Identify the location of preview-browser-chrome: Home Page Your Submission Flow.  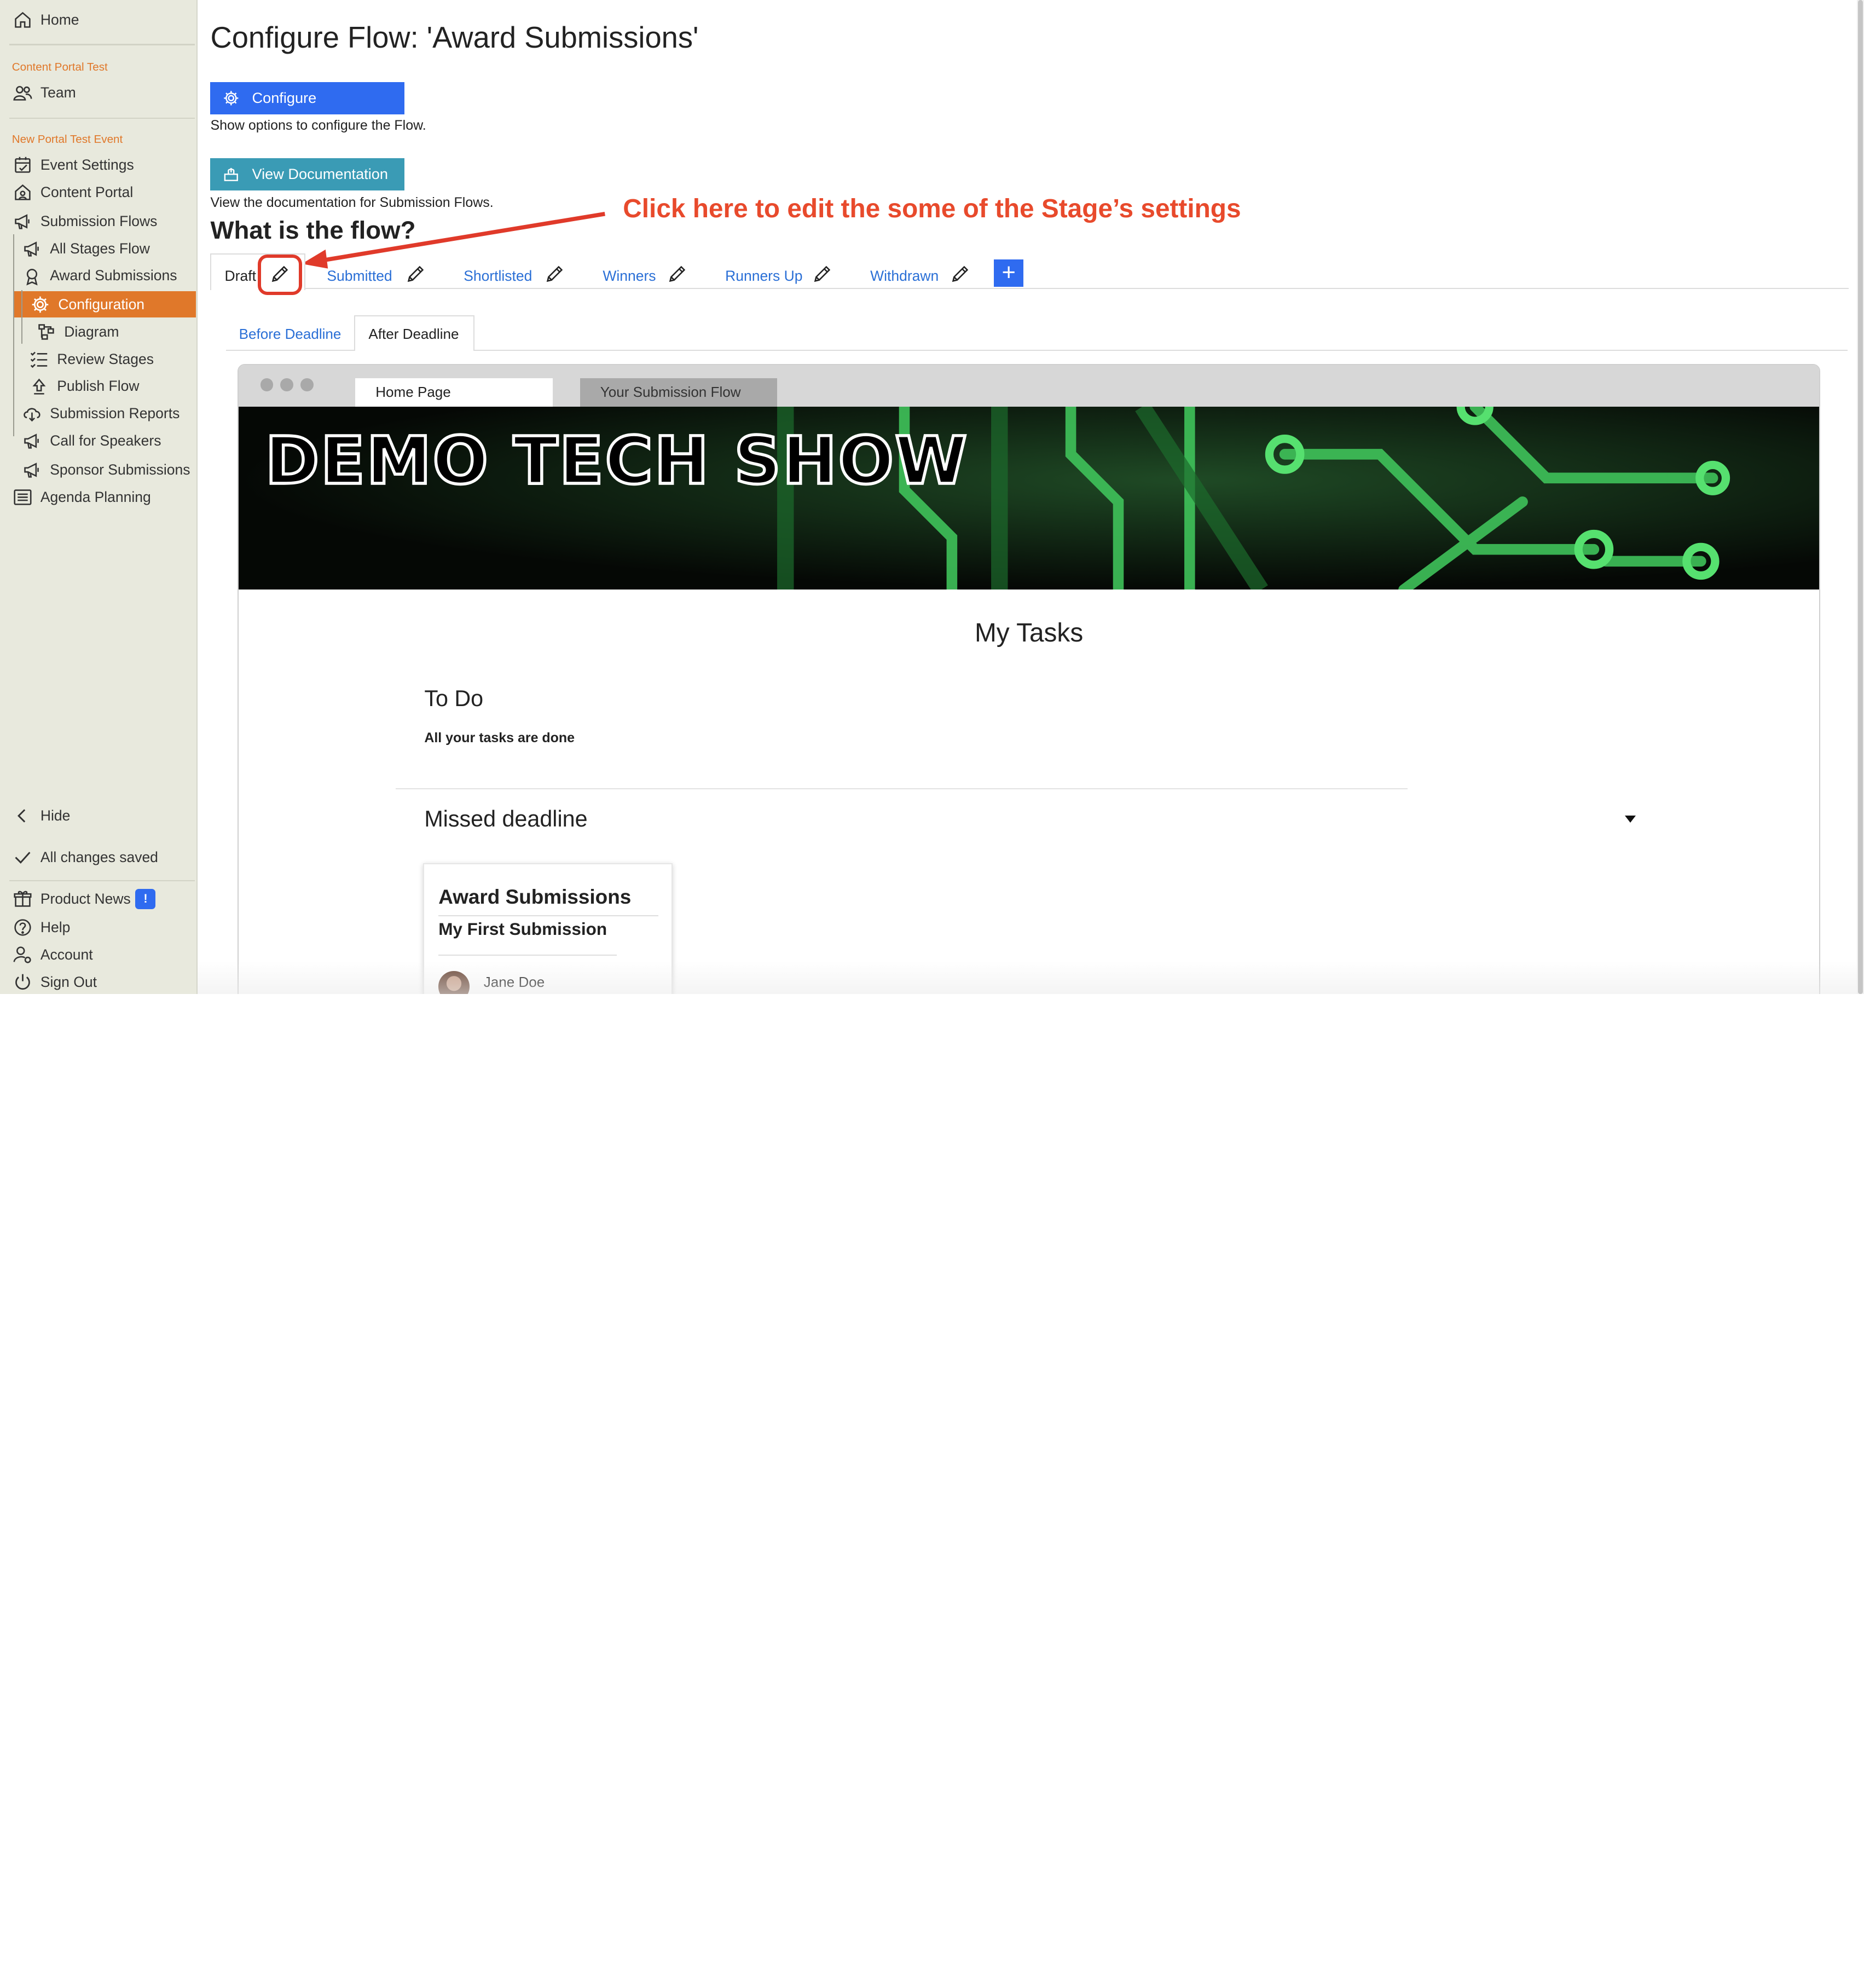
(1029, 386).